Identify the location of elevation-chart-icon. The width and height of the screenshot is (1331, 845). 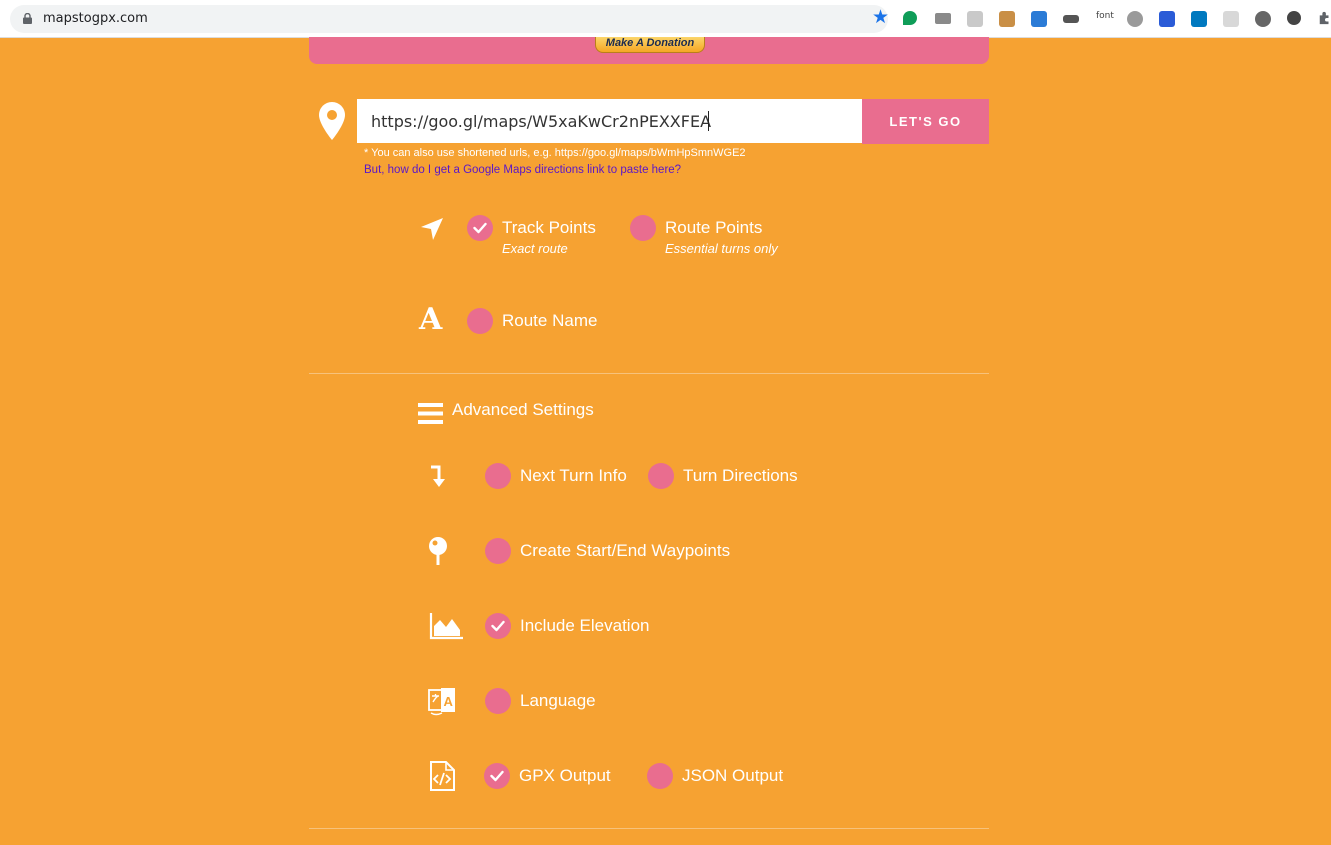
(446, 626).